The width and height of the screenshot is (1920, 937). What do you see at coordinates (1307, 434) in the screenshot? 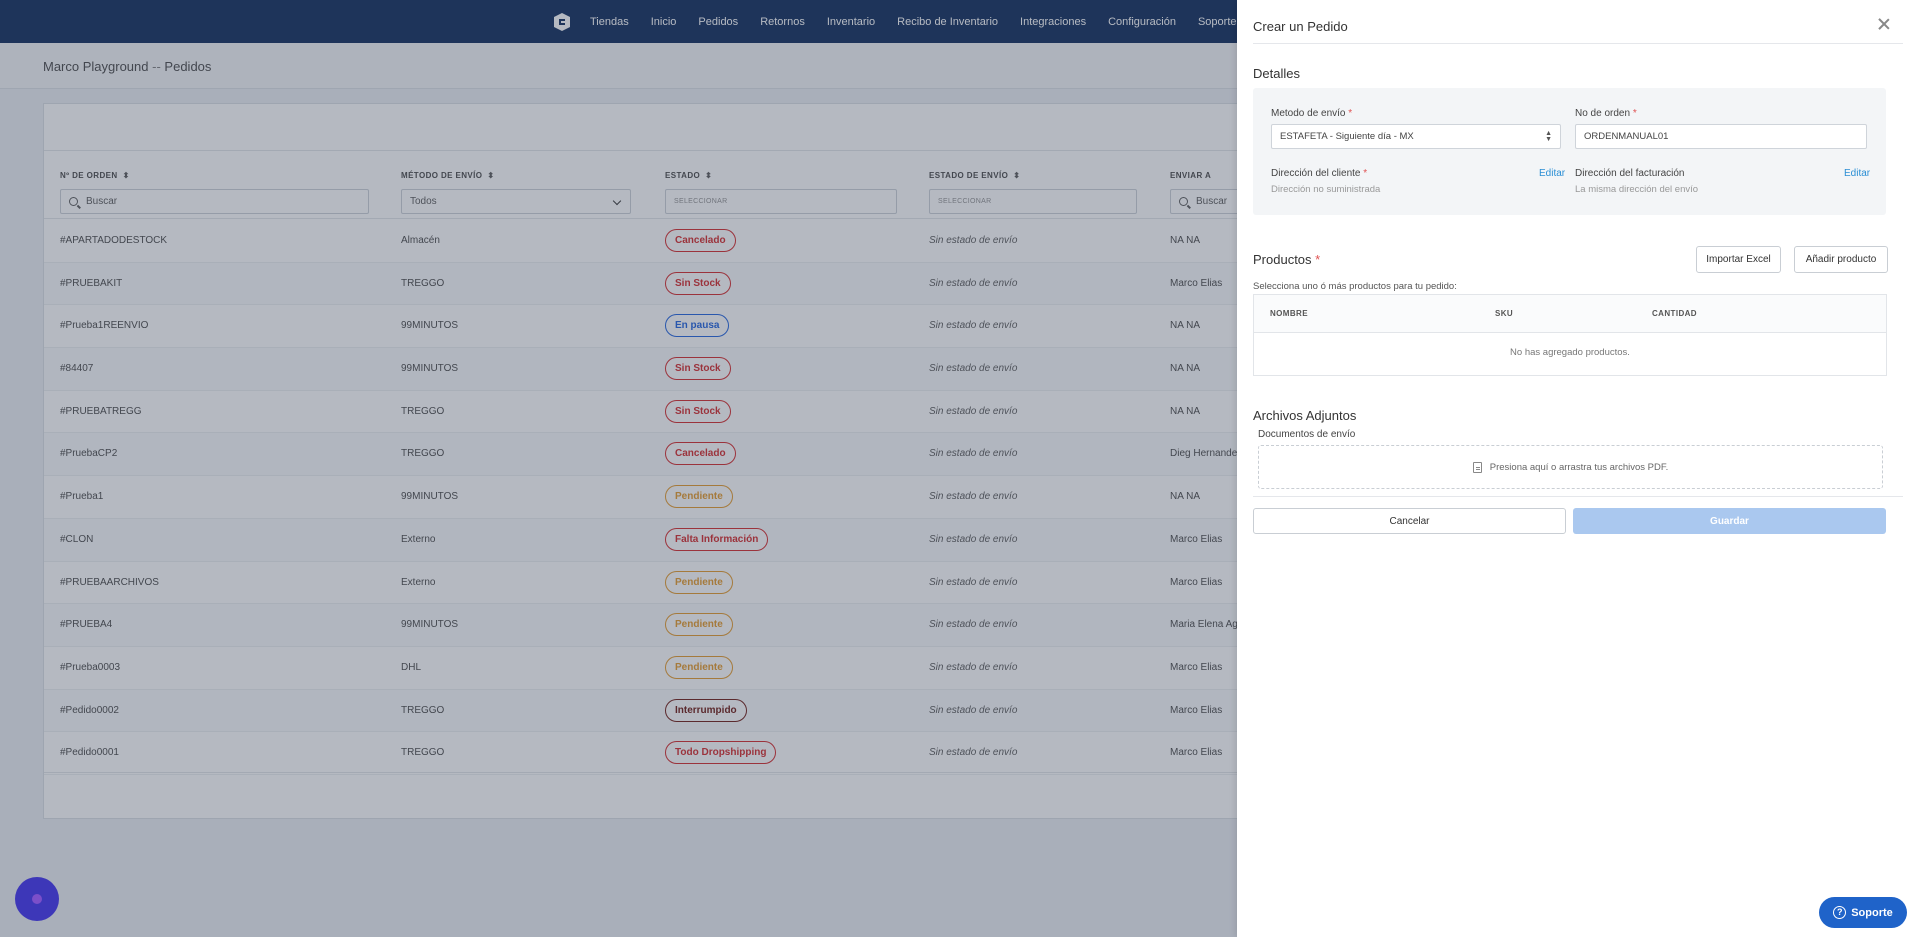
I see `shipping-docs-label: Documentos de envío` at bounding box center [1307, 434].